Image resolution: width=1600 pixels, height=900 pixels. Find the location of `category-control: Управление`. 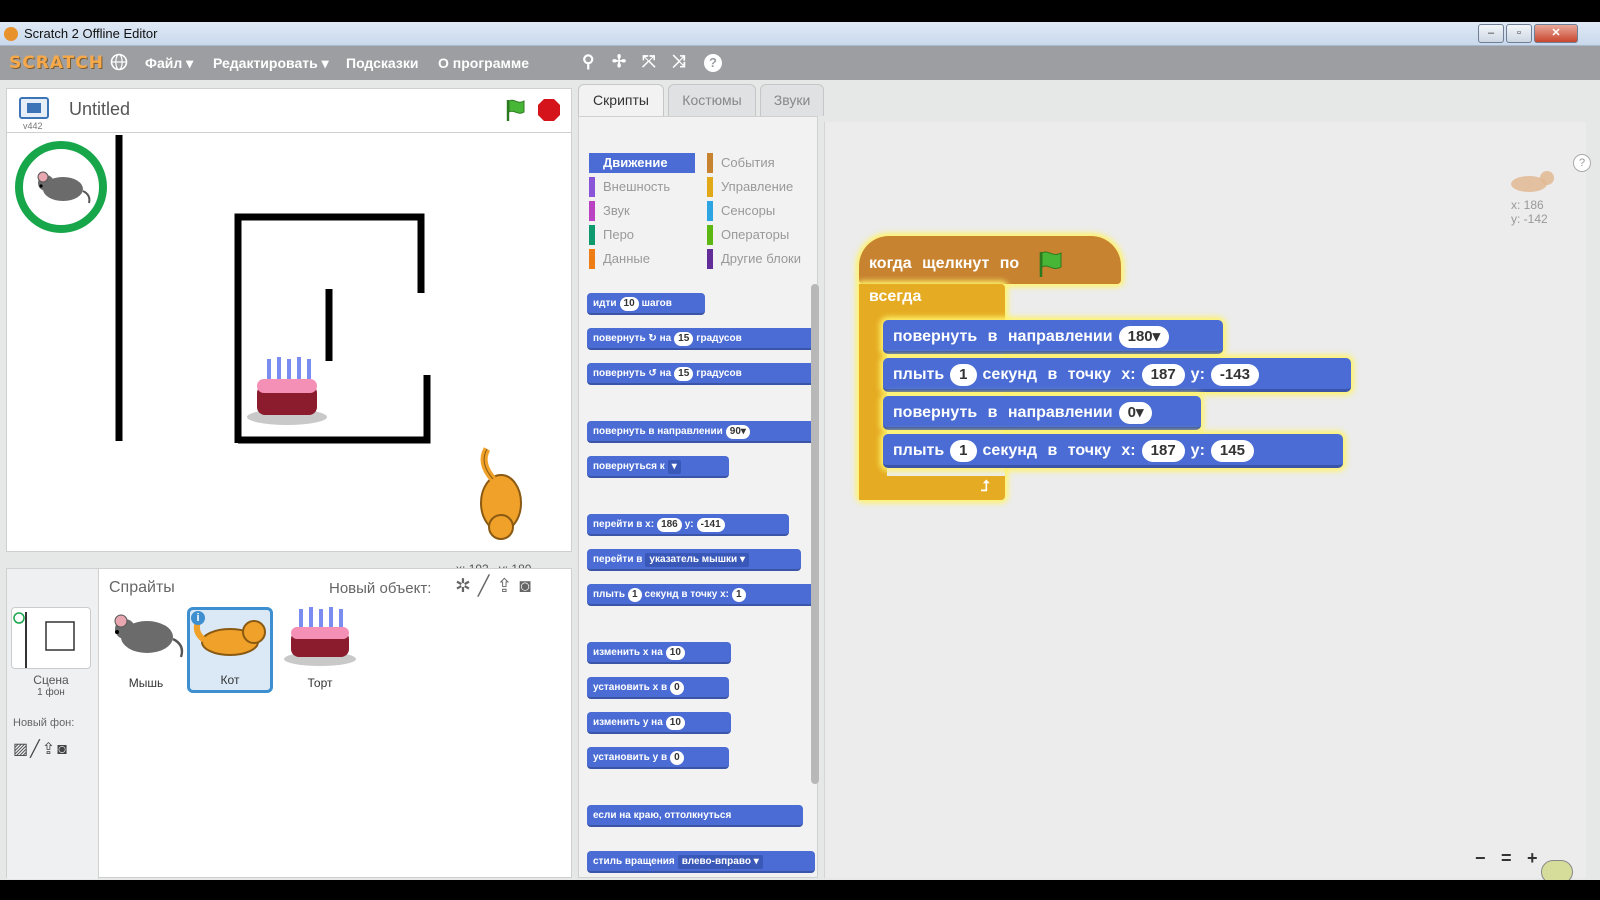

category-control: Управление is located at coordinates (760, 187).